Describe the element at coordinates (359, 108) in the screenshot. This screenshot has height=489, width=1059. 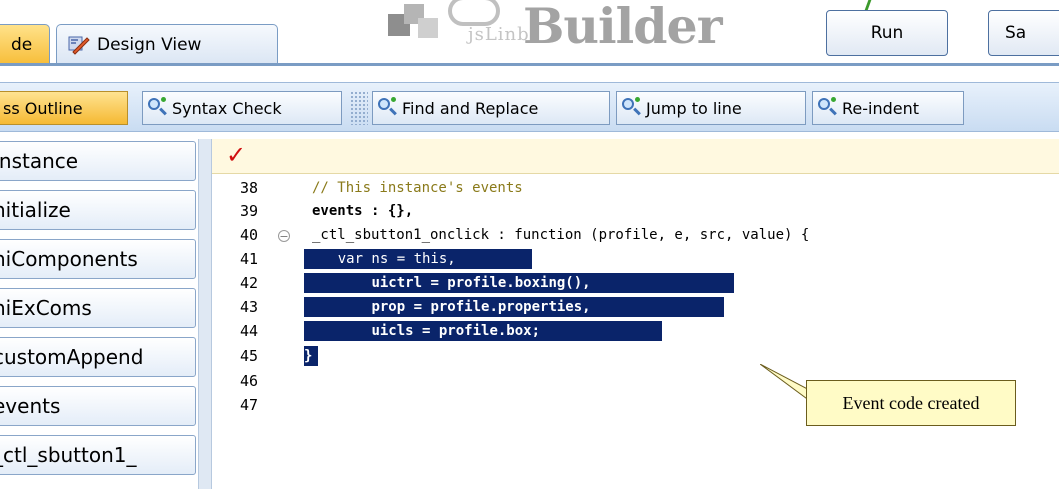
I see `toolbar-grip` at that location.